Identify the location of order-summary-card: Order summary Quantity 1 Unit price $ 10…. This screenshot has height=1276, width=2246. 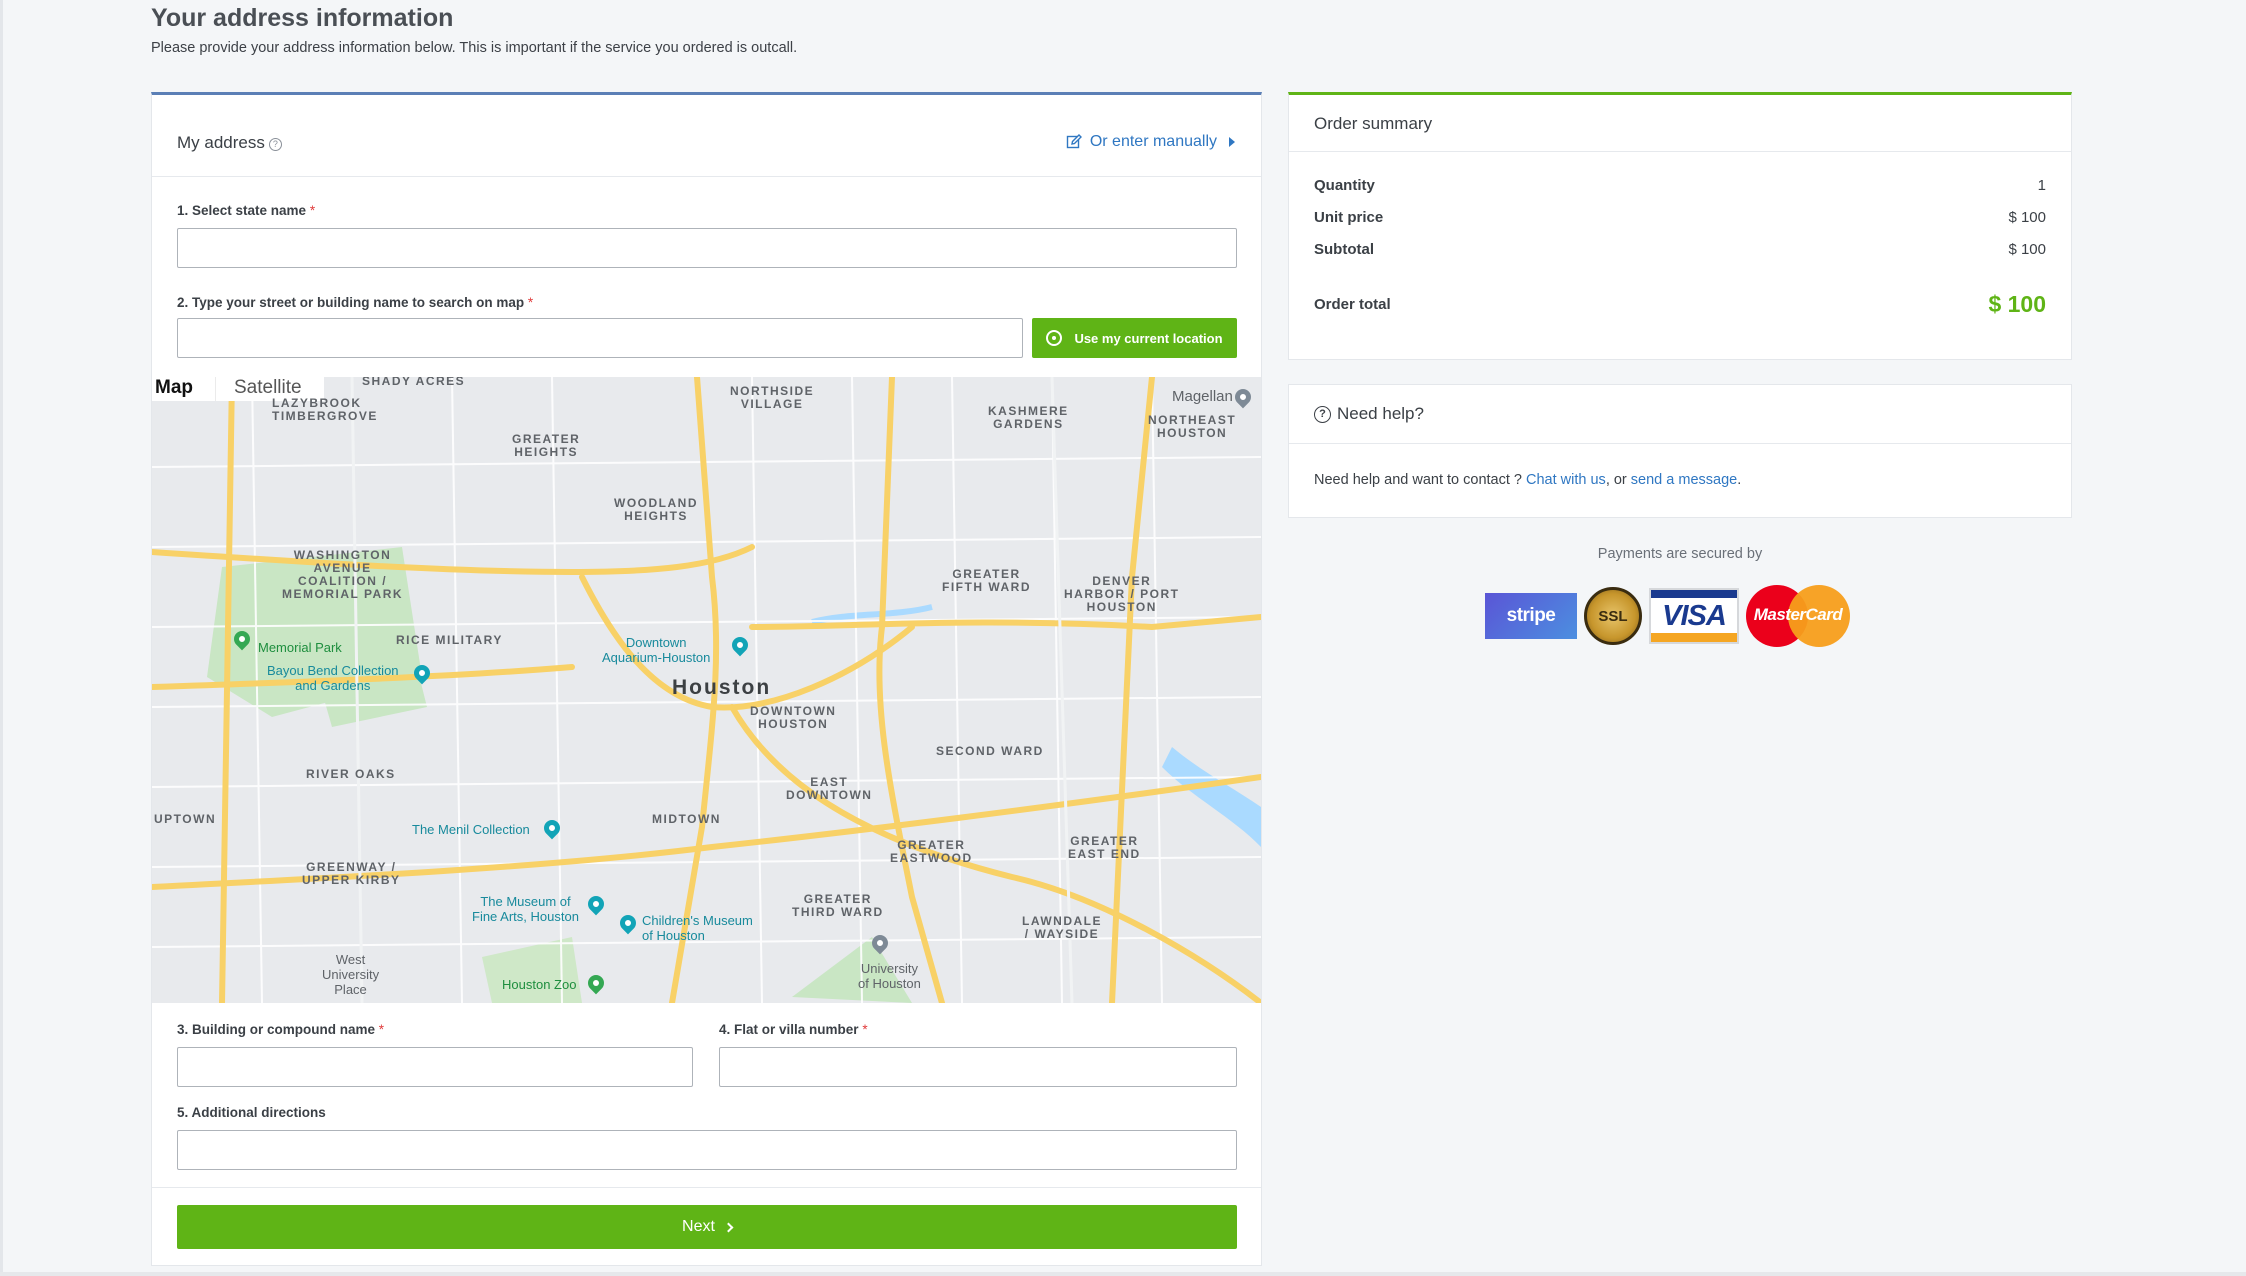
(1680, 226).